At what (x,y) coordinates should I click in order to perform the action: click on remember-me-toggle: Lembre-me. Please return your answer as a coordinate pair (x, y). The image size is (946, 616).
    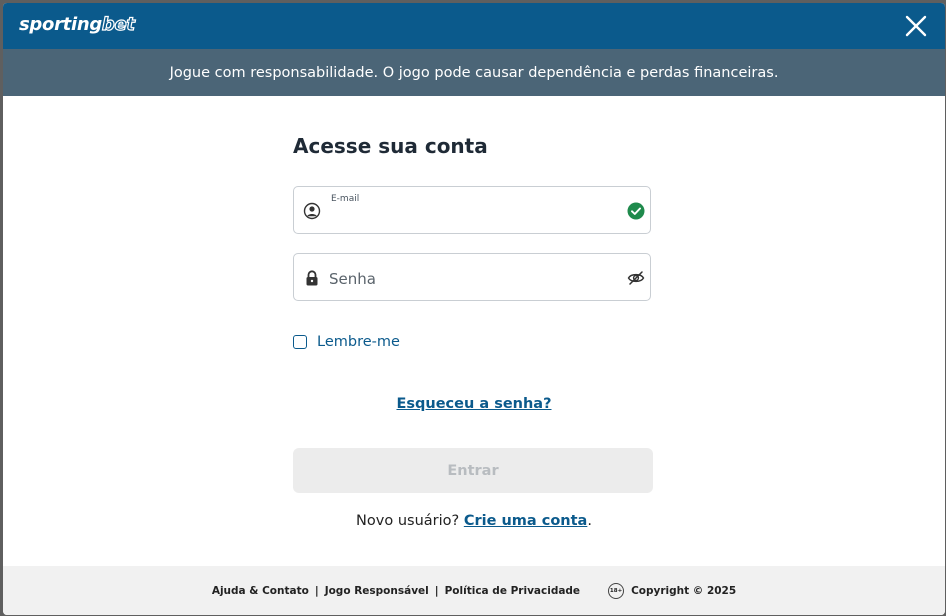
    Looking at the image, I should click on (346, 342).